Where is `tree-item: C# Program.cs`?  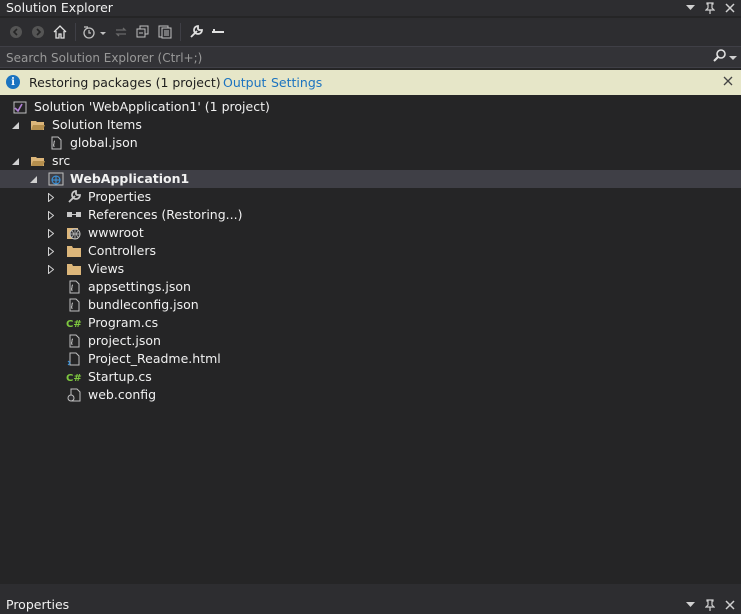
tree-item: C# Program.cs is located at coordinates (370, 323).